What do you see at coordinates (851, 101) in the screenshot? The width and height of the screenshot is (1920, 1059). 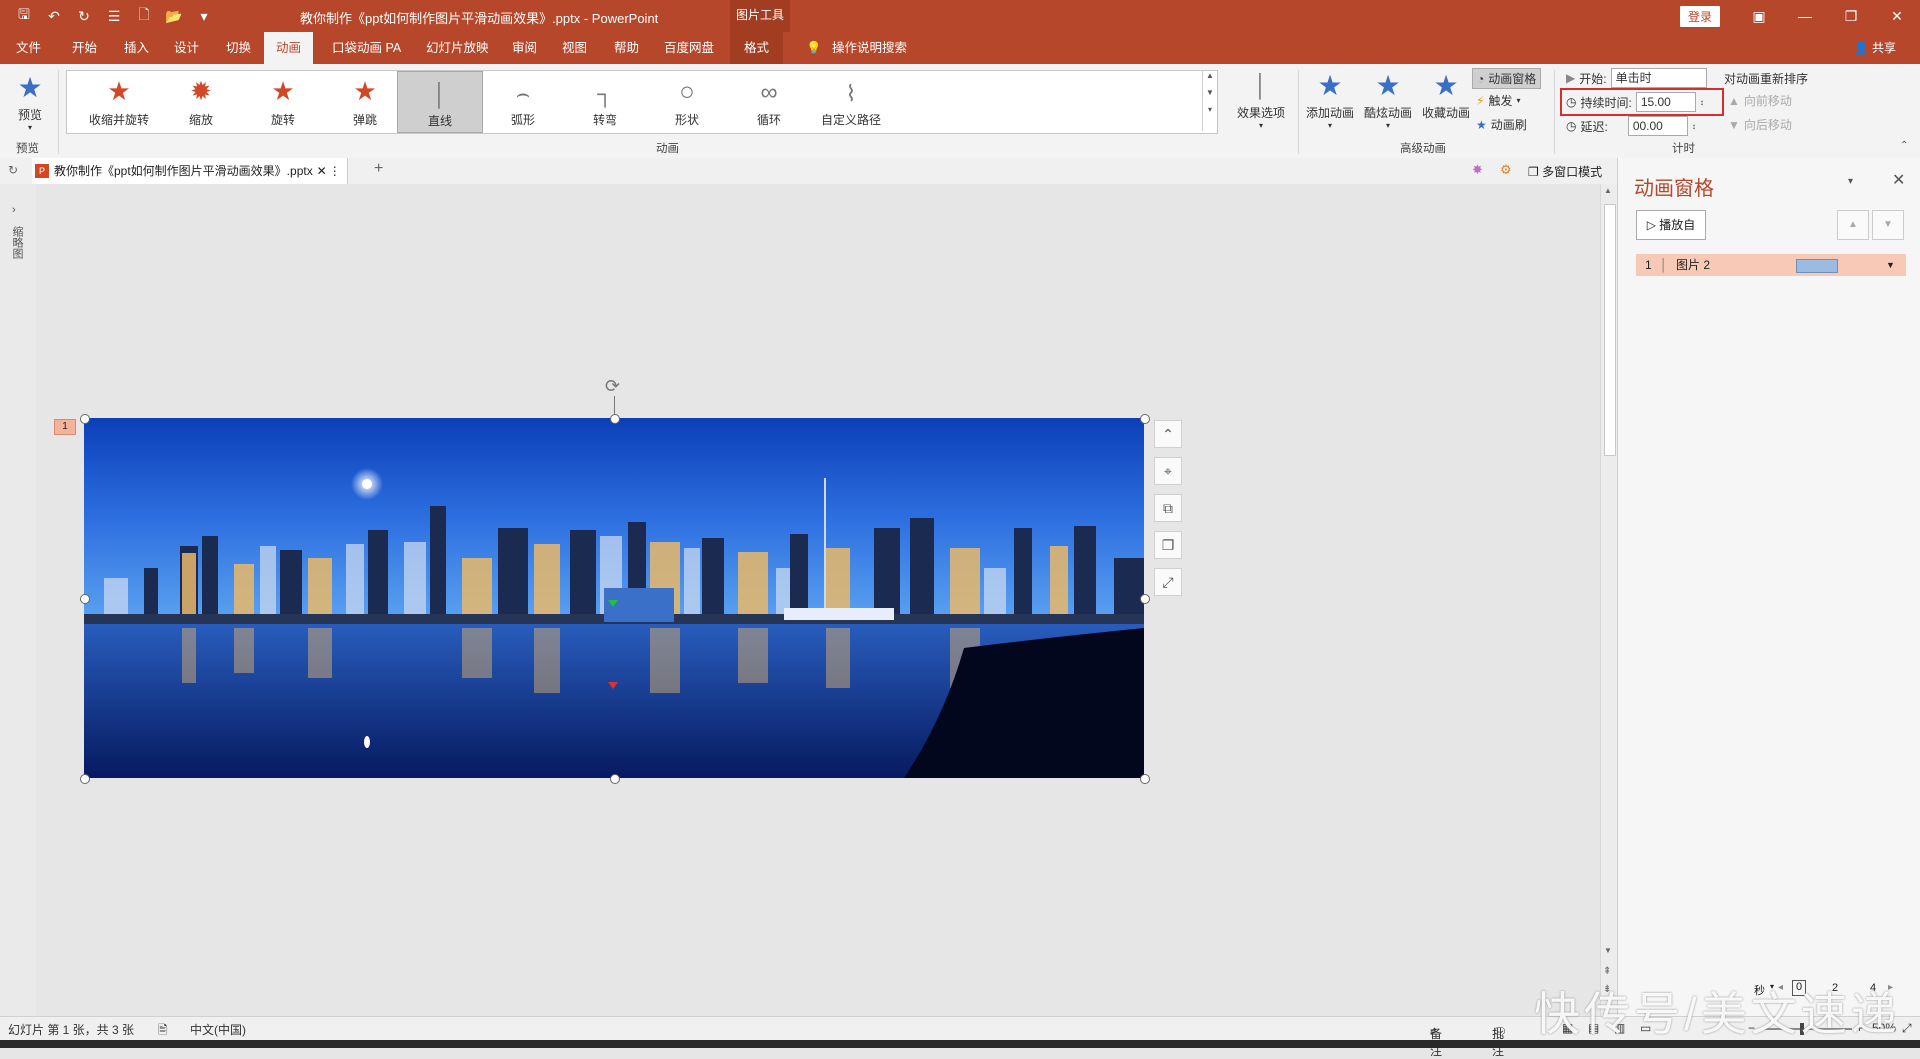 I see `gallery-item-custom-path: ⌇ 自定义路径` at bounding box center [851, 101].